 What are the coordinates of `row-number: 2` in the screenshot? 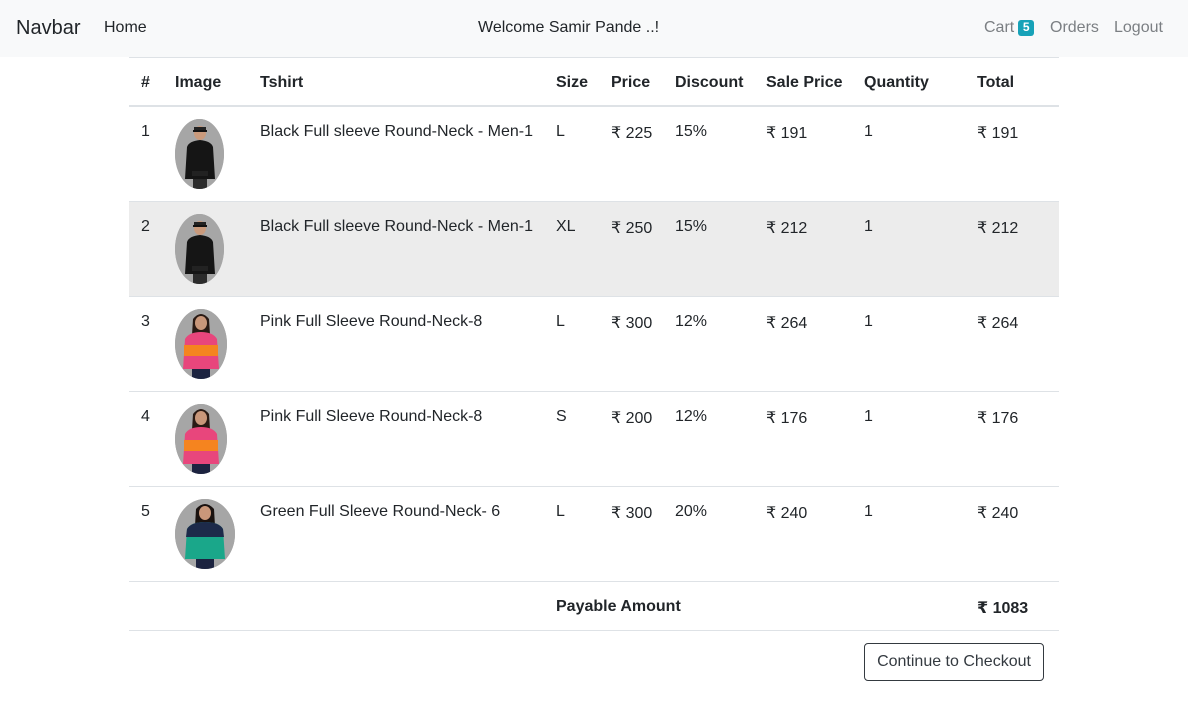 It's located at (145, 226).